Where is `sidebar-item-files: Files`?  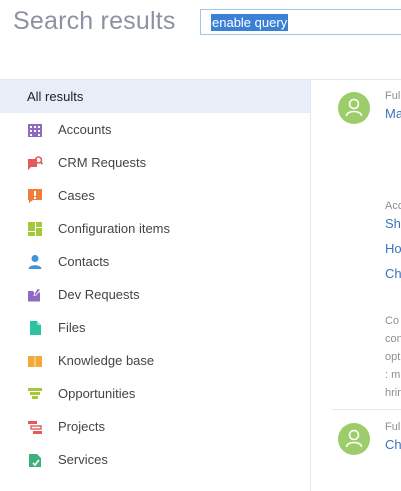 sidebar-item-files: Files is located at coordinates (155, 327).